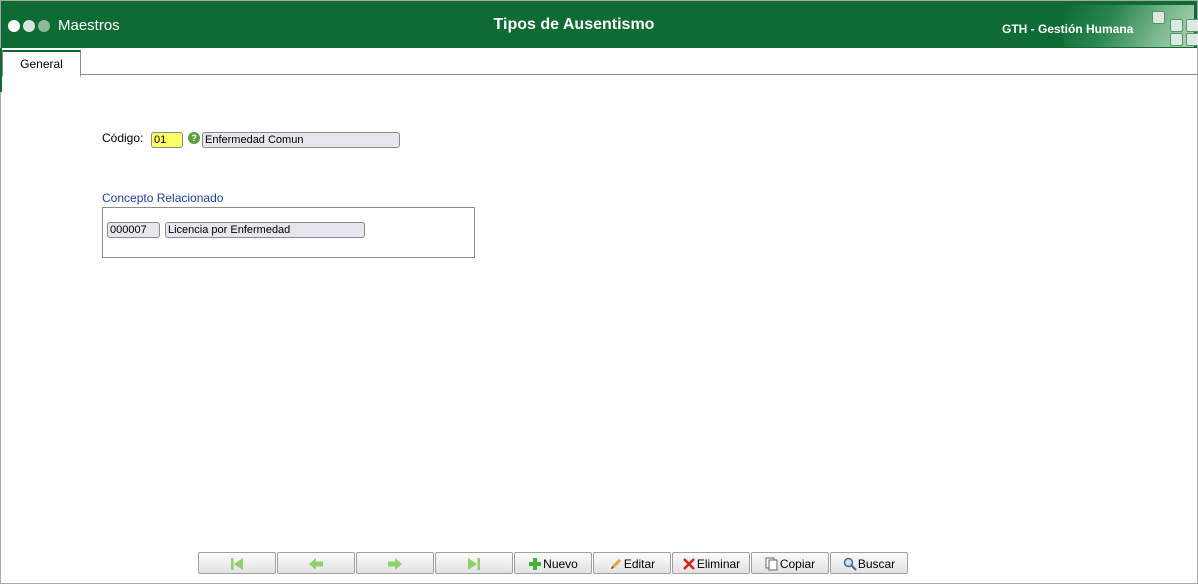 This screenshot has width=1198, height=584. I want to click on concepto-desc-field: Licencia por Enfermedad, so click(265, 230).